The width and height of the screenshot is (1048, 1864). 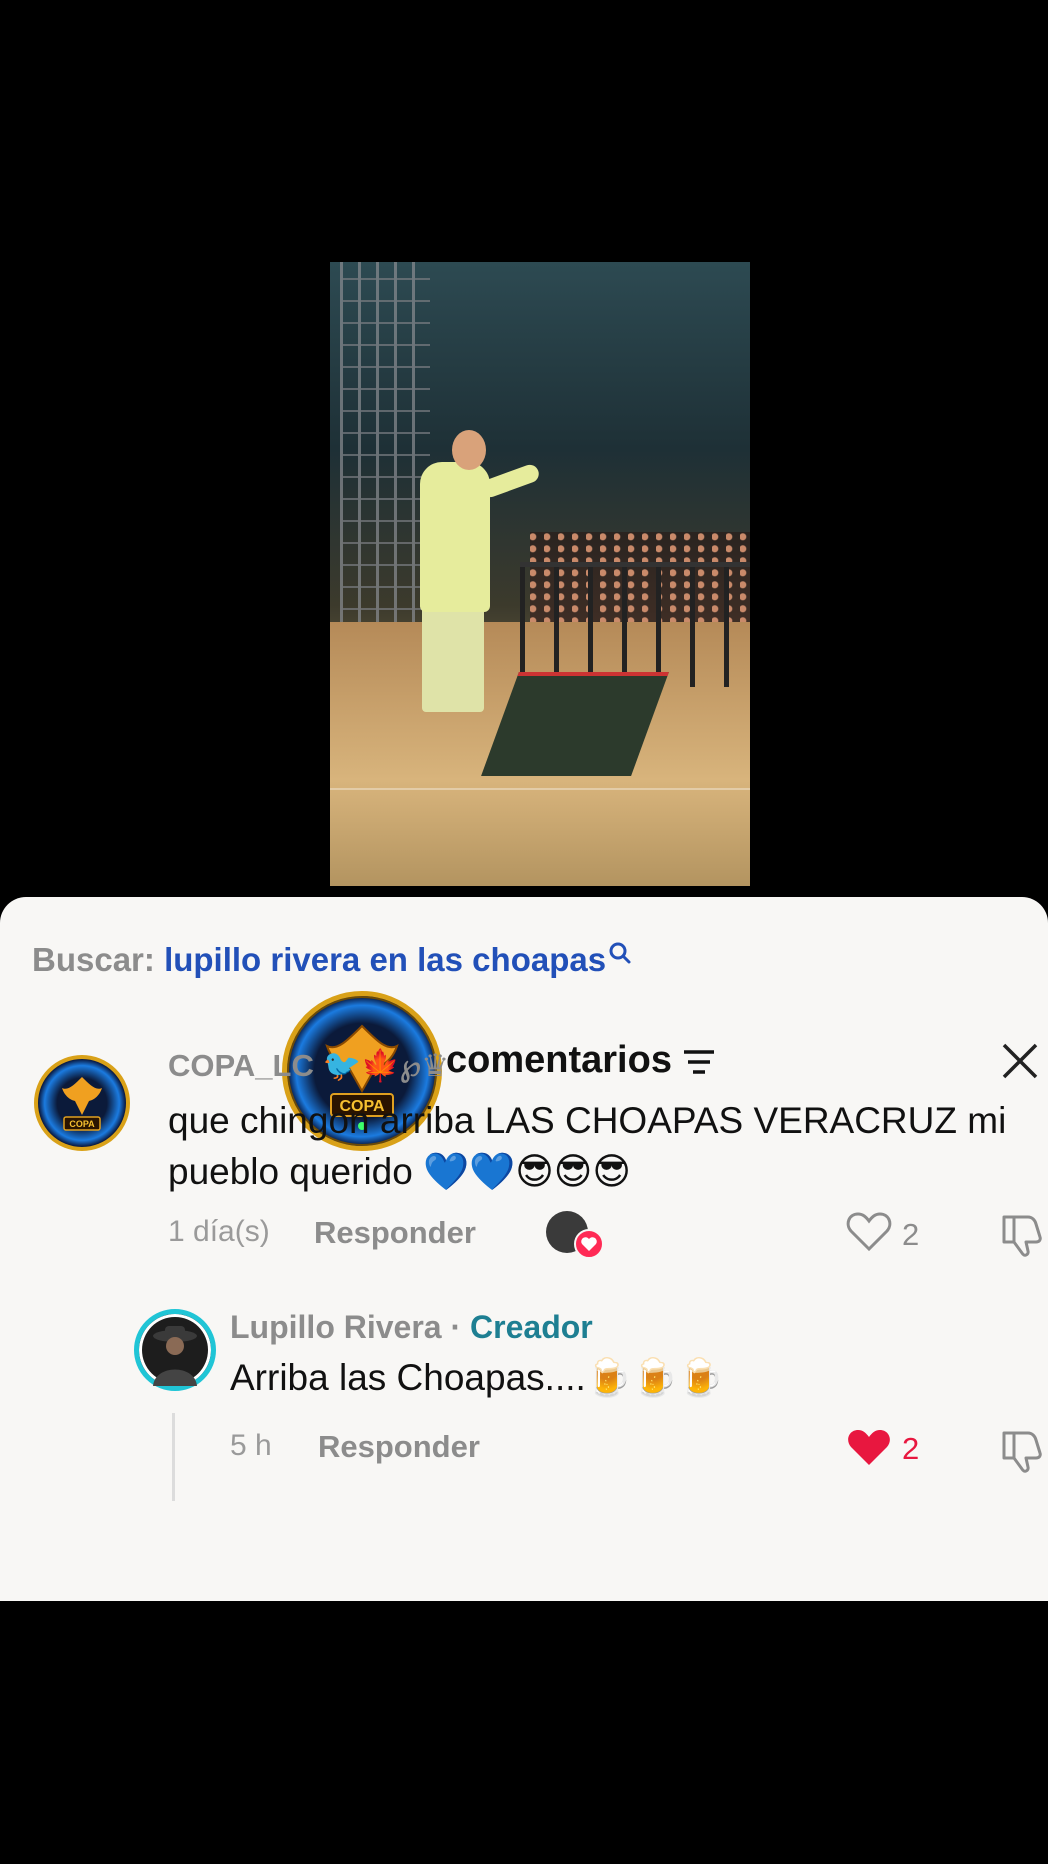 I want to click on username-text: COPA_LC, so click(x=241, y=1065).